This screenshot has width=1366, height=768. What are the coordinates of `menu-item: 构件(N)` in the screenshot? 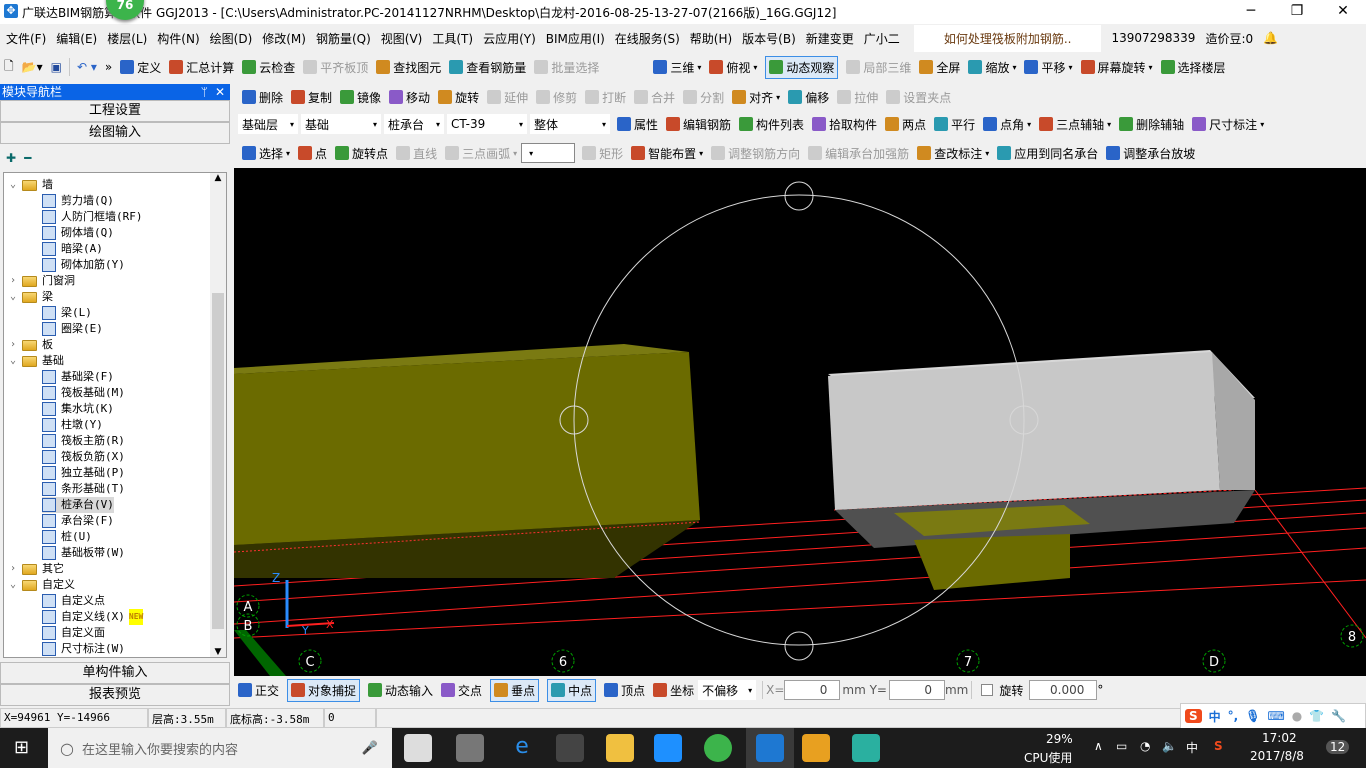 It's located at (178, 38).